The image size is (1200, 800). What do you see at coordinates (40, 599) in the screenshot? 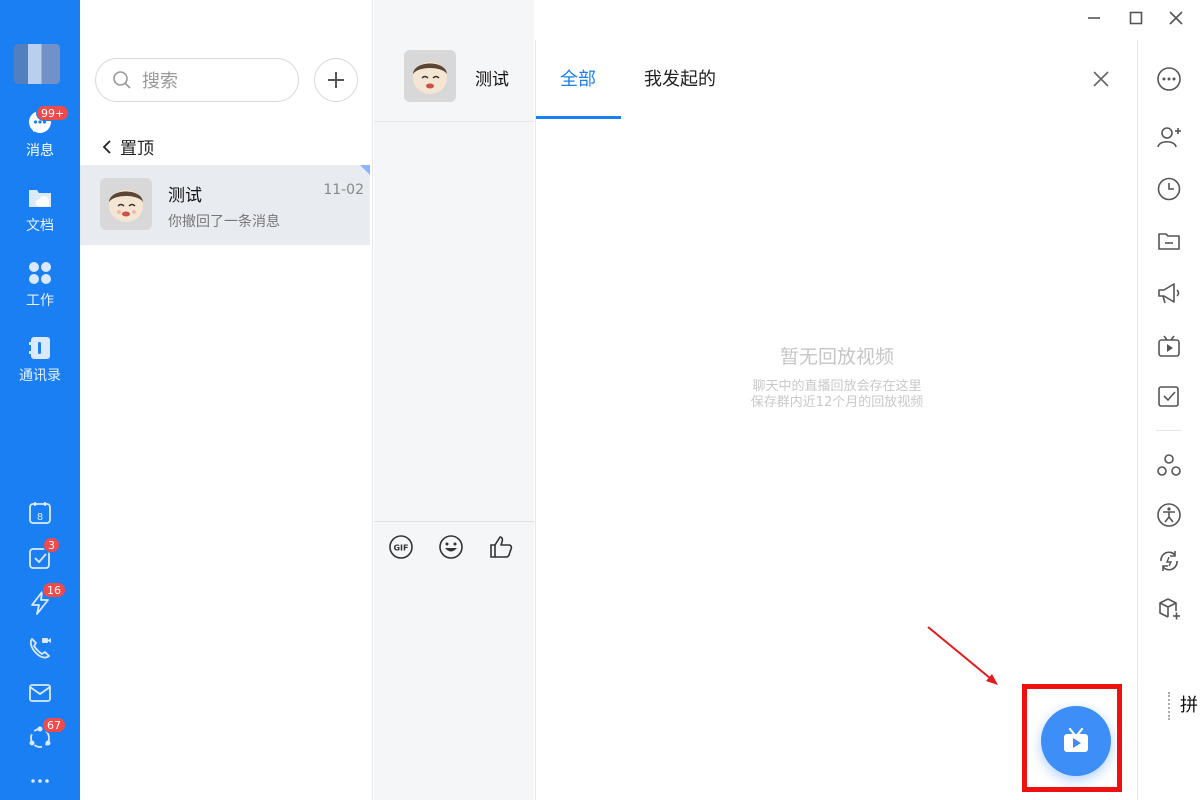
I see `lightning-button: 16` at bounding box center [40, 599].